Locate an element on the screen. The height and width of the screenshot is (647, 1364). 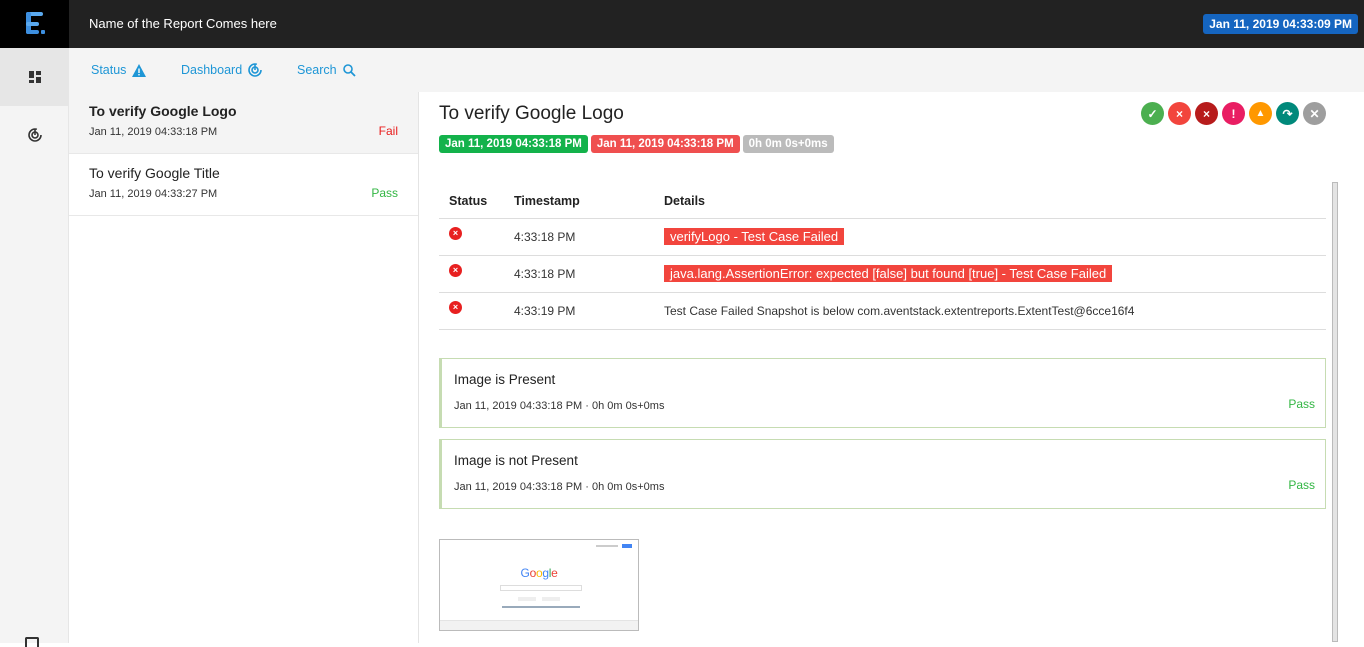
filter-error-icon: ! is located at coordinates (1233, 113).